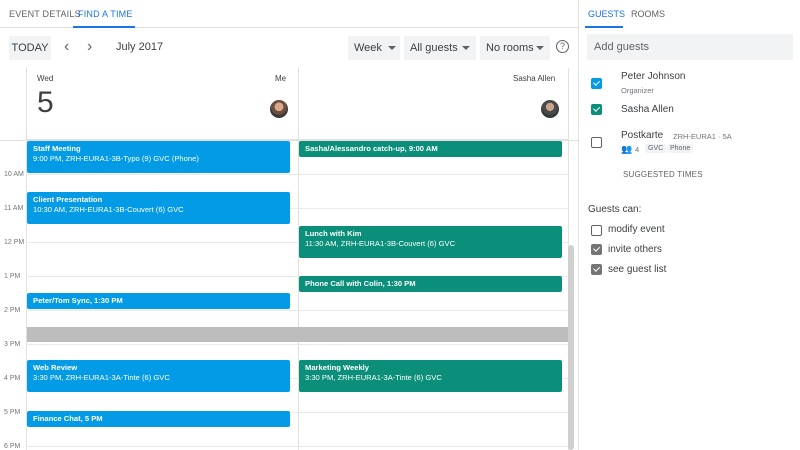  Describe the element at coordinates (14, 208) in the screenshot. I see `hour-label: 11 AM` at that location.